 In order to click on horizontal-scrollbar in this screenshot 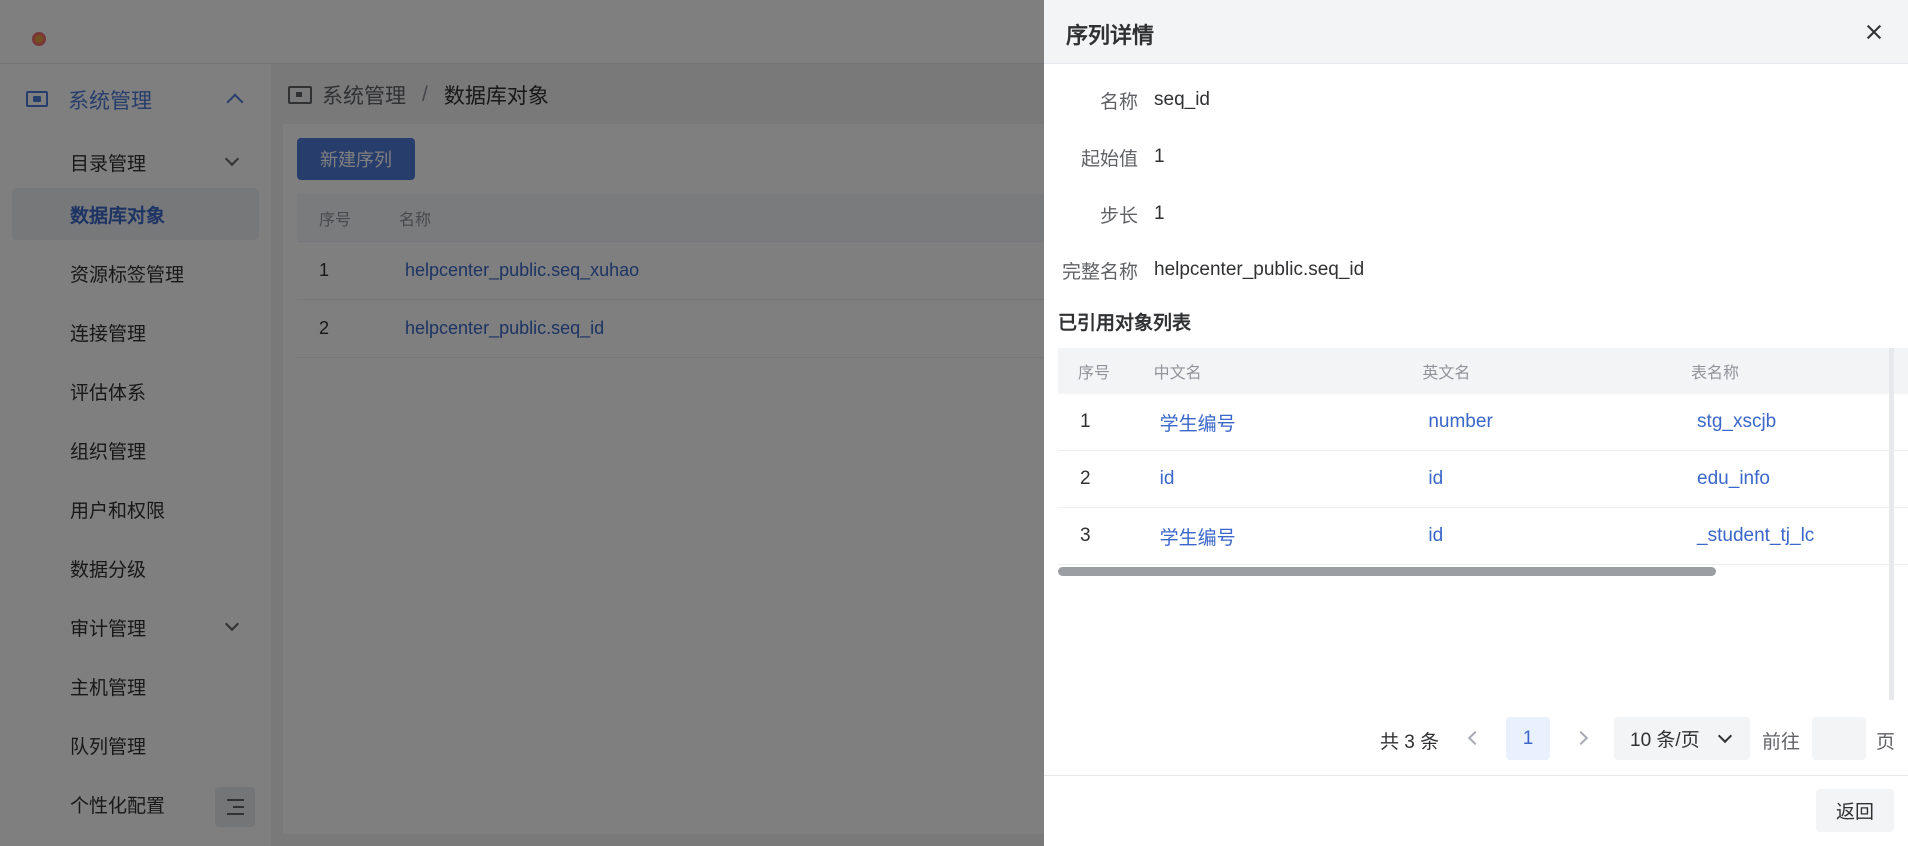, I will do `click(1387, 571)`.